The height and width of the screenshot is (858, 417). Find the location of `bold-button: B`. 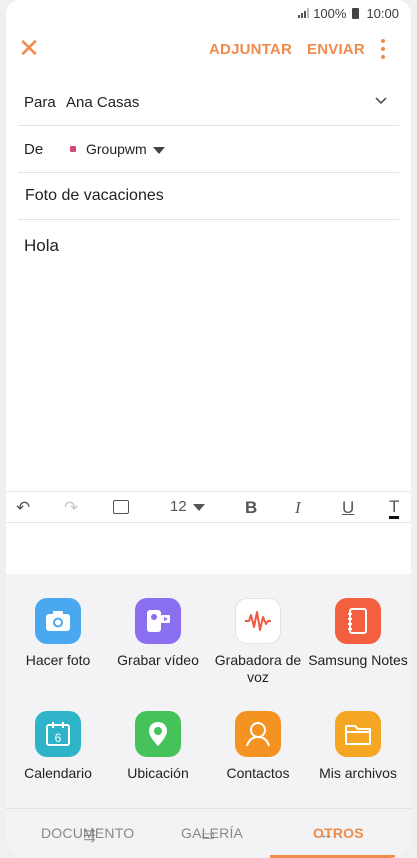

bold-button: B is located at coordinates (251, 508).